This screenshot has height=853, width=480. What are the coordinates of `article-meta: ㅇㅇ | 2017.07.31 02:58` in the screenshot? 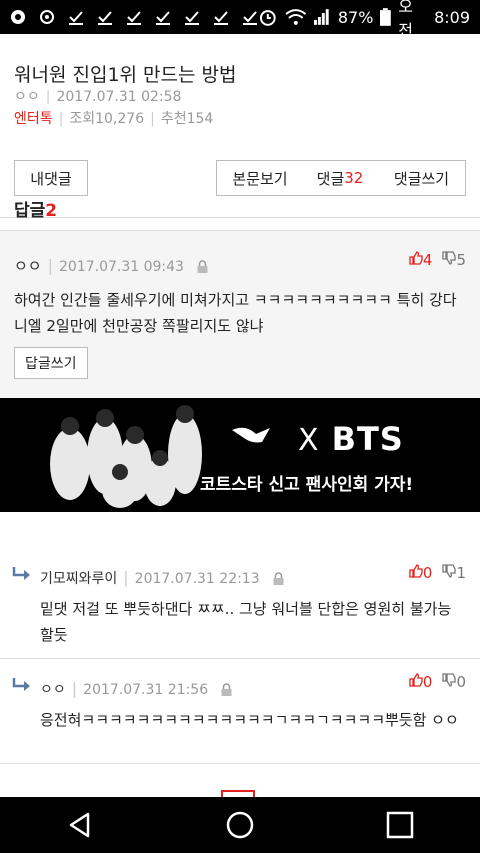 It's located at (98, 97).